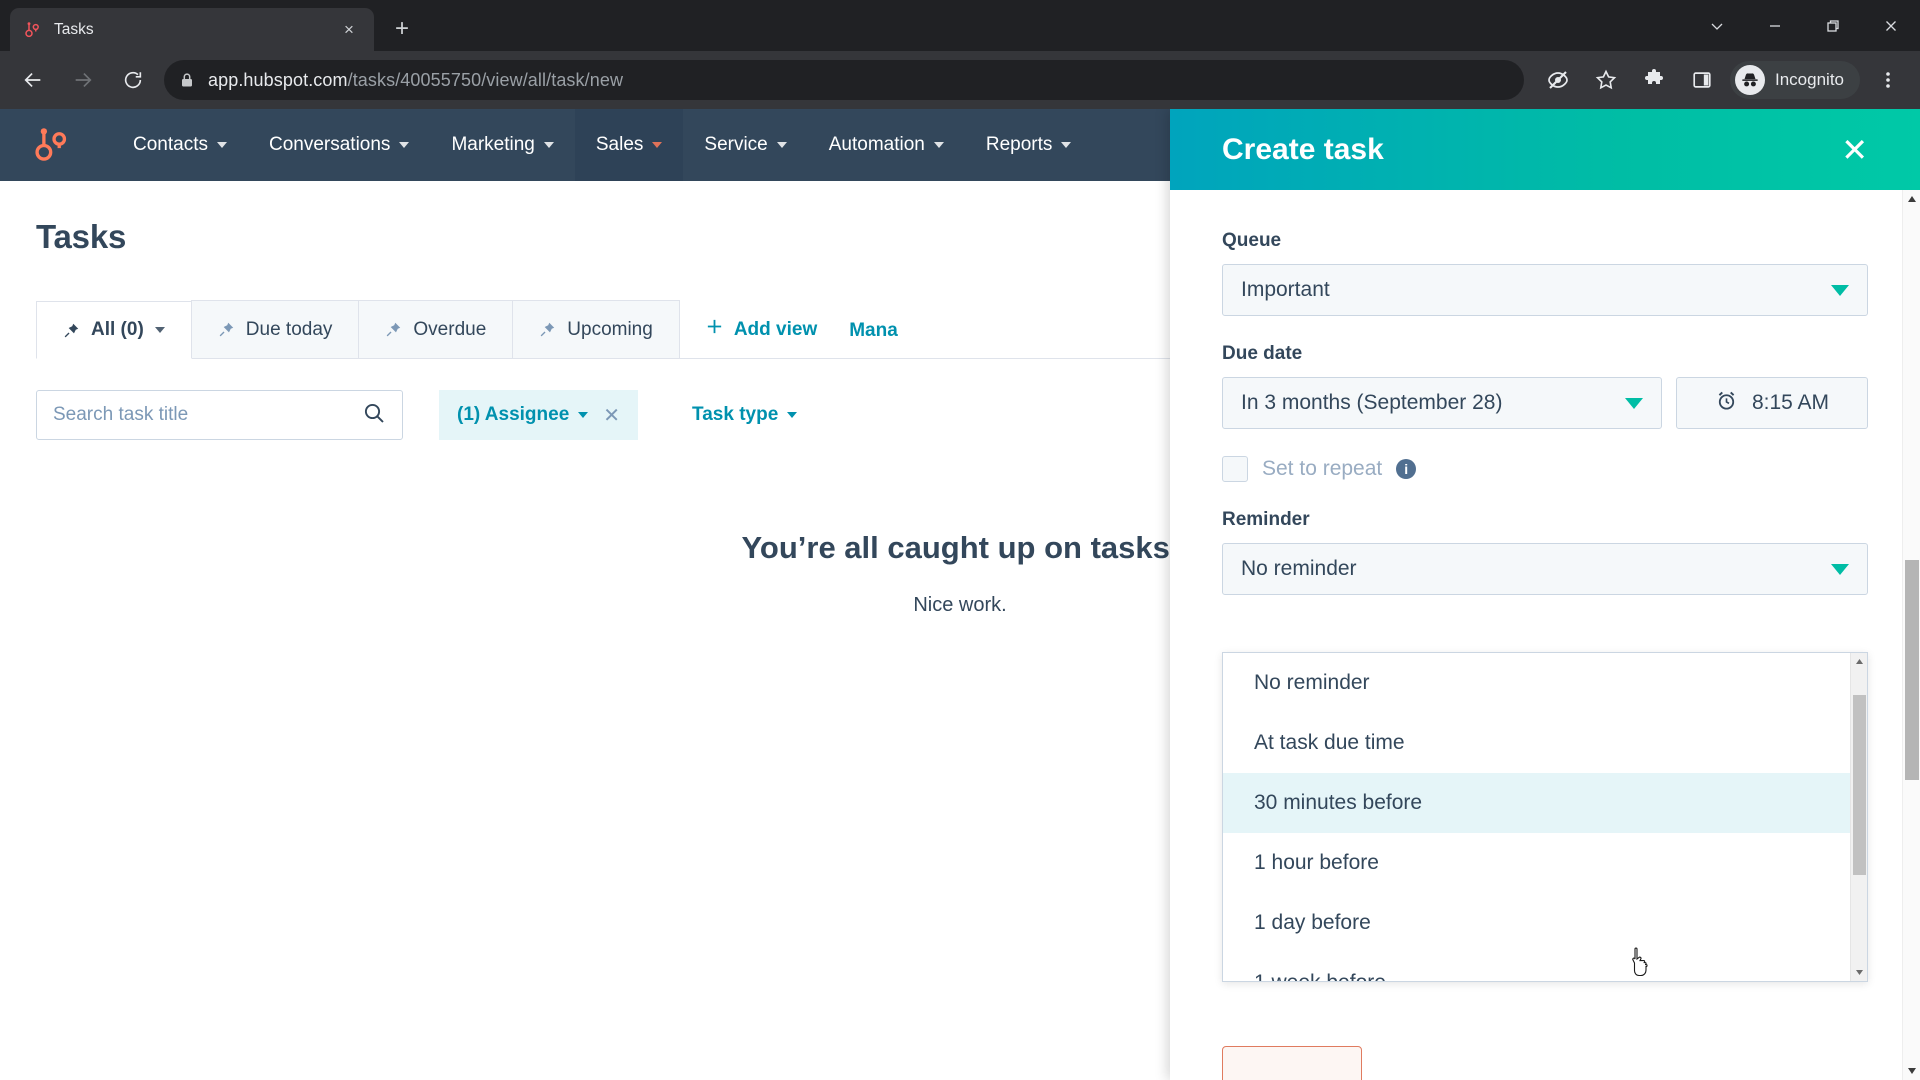  Describe the element at coordinates (133, 80) in the screenshot. I see `reload-button` at that location.